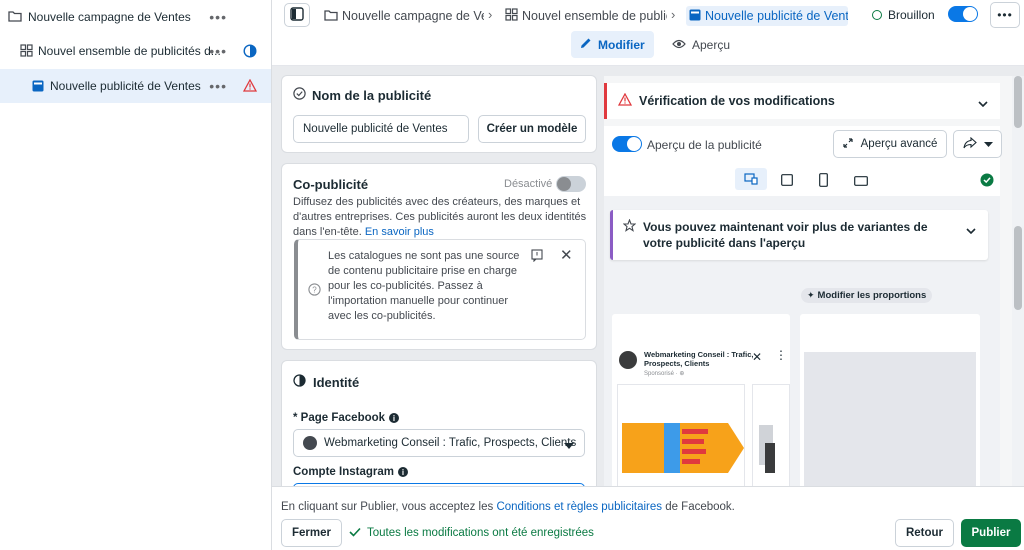 This screenshot has height=550, width=1024. I want to click on tree-item-adset: Nouvel ensemble de publicités d... •••, so click(135, 51).